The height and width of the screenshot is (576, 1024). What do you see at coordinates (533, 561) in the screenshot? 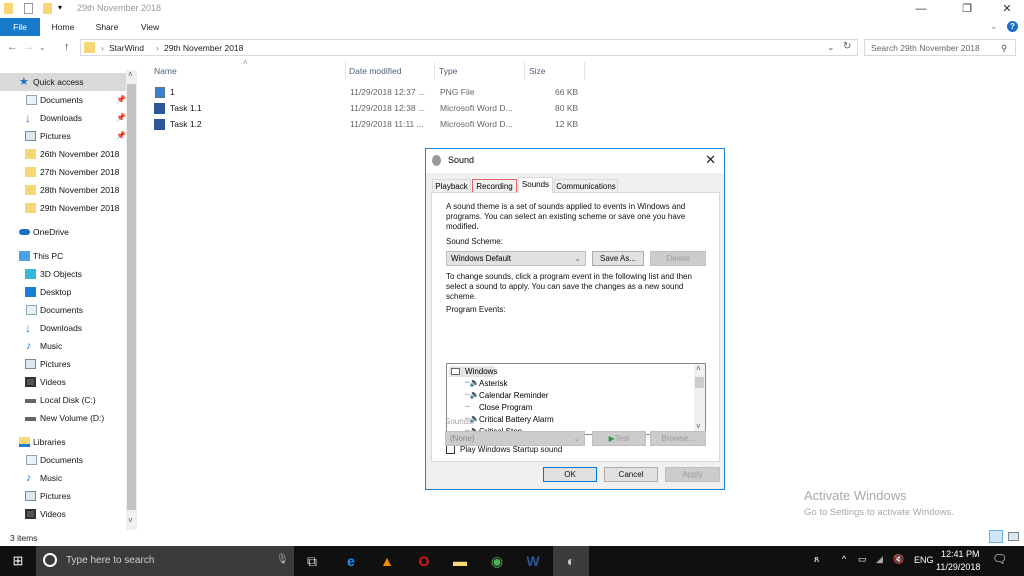
I see `word-icon: W` at bounding box center [533, 561].